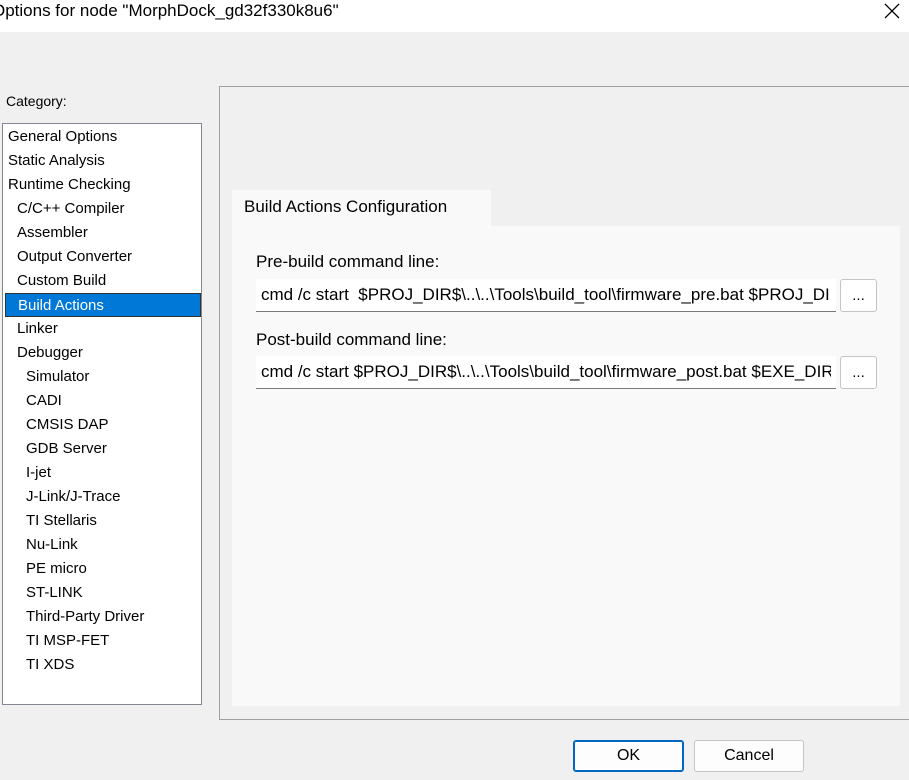 The height and width of the screenshot is (780, 909). Describe the element at coordinates (46, 569) in the screenshot. I see `category-item-pe-micro: PE micro` at that location.